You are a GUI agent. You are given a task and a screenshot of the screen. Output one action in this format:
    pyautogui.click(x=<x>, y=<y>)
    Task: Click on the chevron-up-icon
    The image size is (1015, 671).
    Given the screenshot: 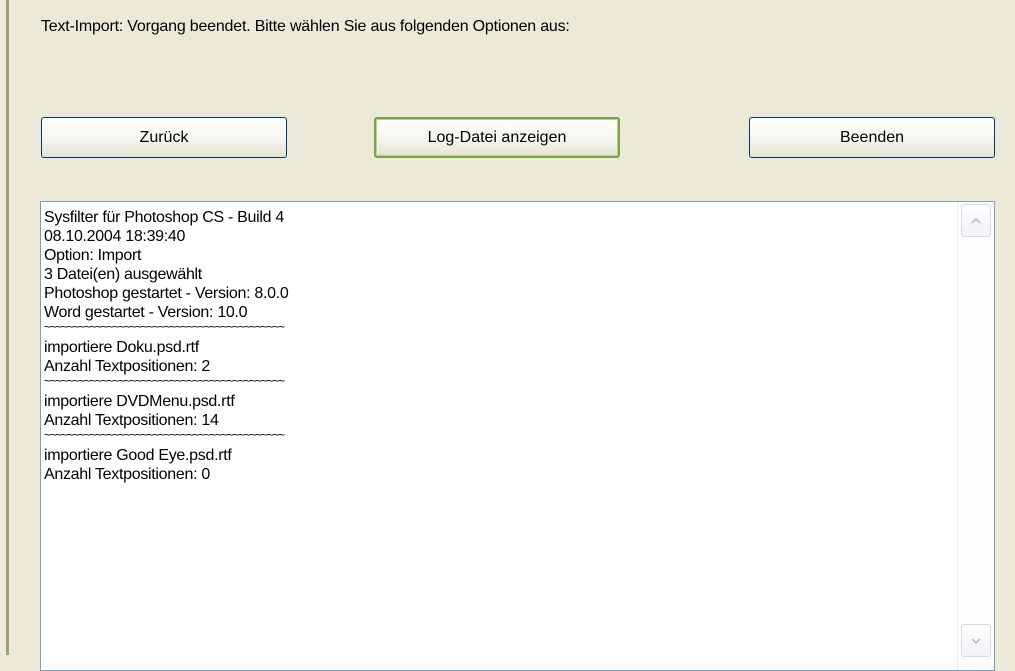 What is the action you would take?
    pyautogui.click(x=976, y=220)
    